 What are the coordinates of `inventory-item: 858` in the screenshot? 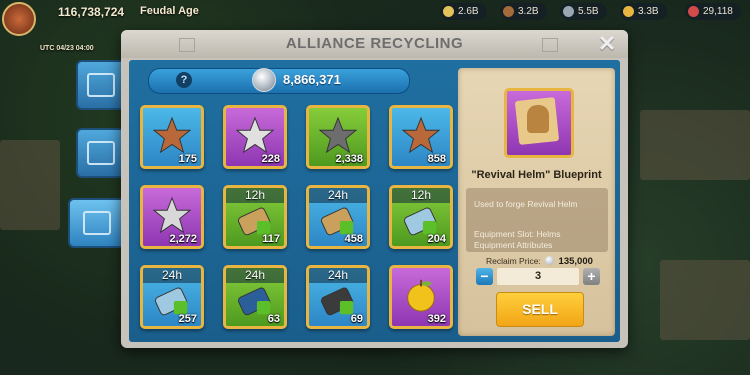 It's located at (421, 137).